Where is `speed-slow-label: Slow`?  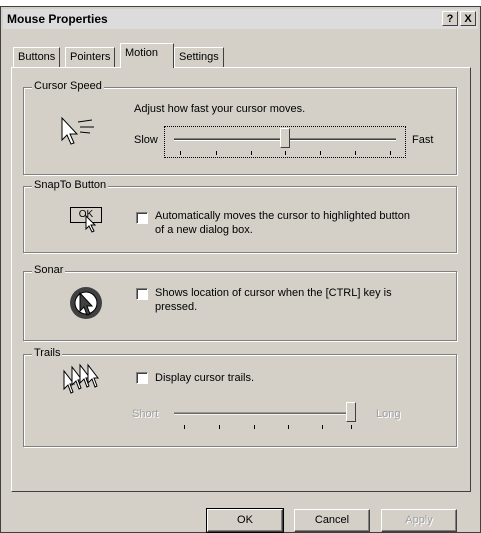
speed-slow-label: Slow is located at coordinates (146, 140).